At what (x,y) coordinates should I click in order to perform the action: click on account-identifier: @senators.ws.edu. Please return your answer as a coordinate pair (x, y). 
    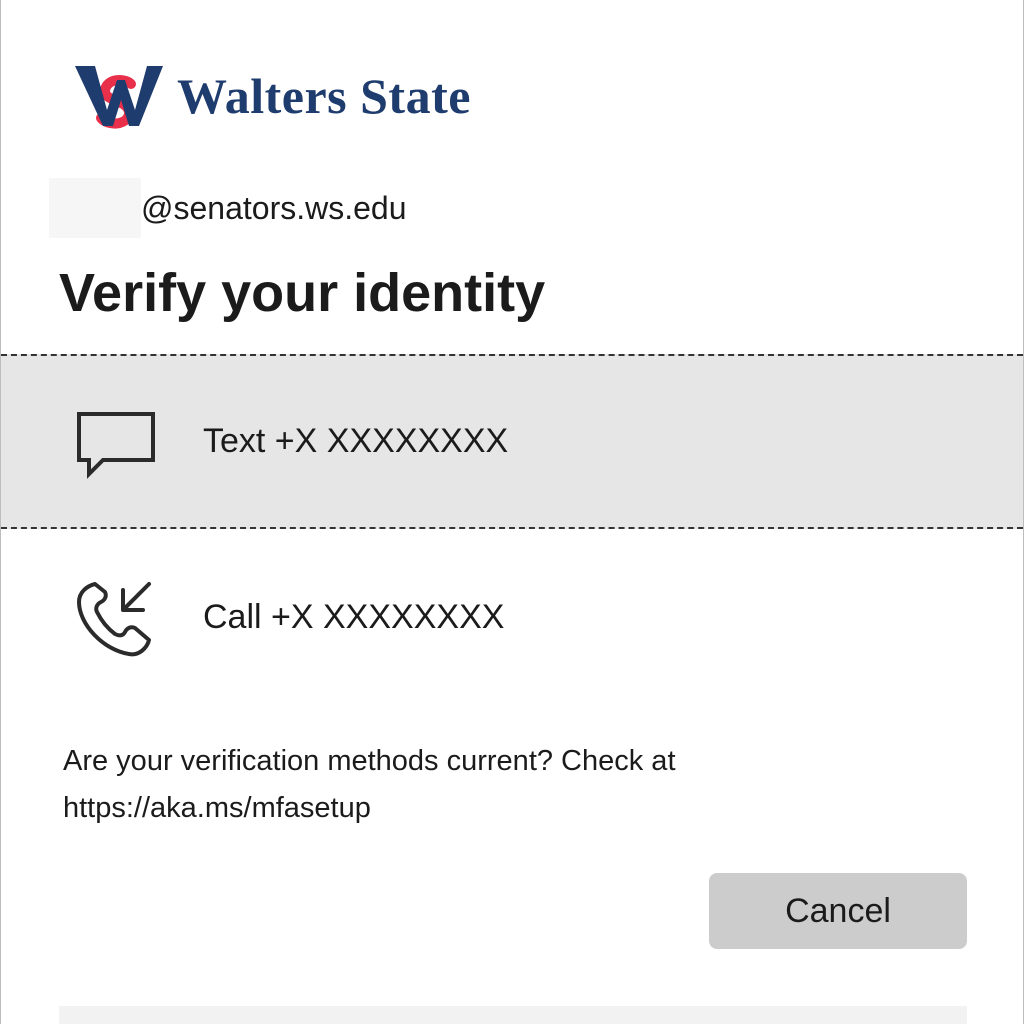
    Looking at the image, I should click on (228, 208).